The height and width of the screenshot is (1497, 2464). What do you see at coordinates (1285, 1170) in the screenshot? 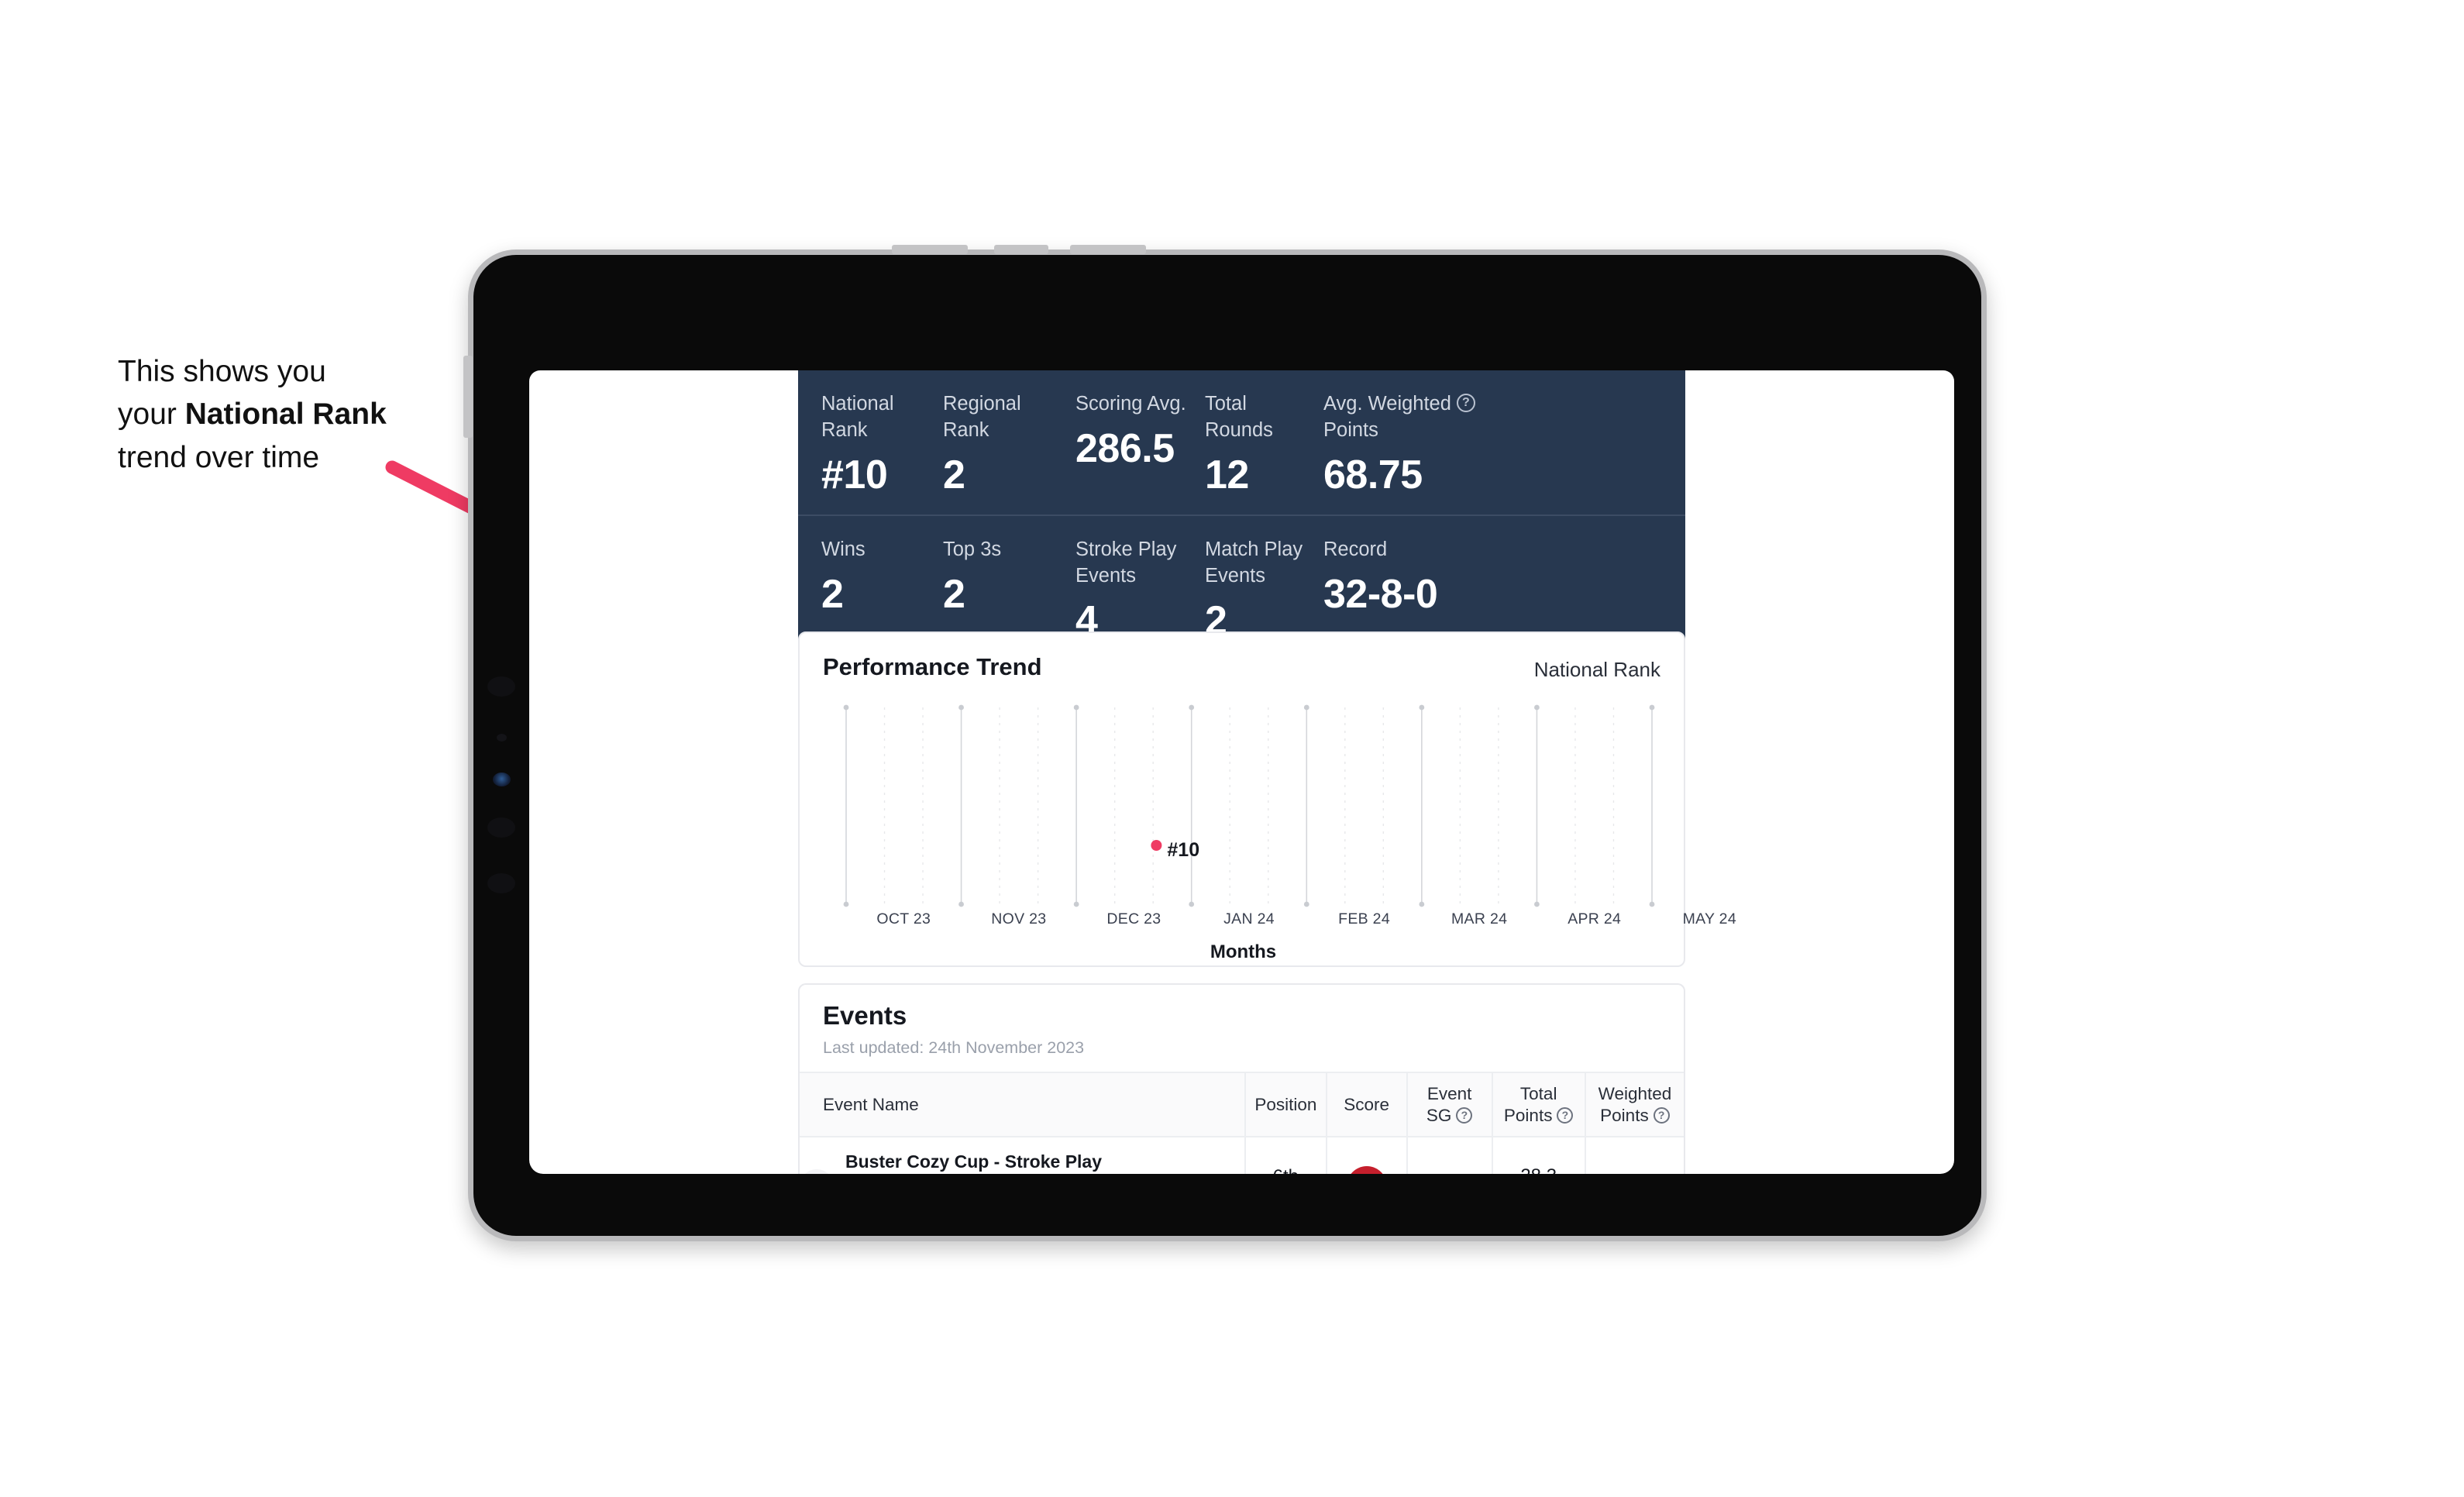
I see `position-value: 6th` at bounding box center [1285, 1170].